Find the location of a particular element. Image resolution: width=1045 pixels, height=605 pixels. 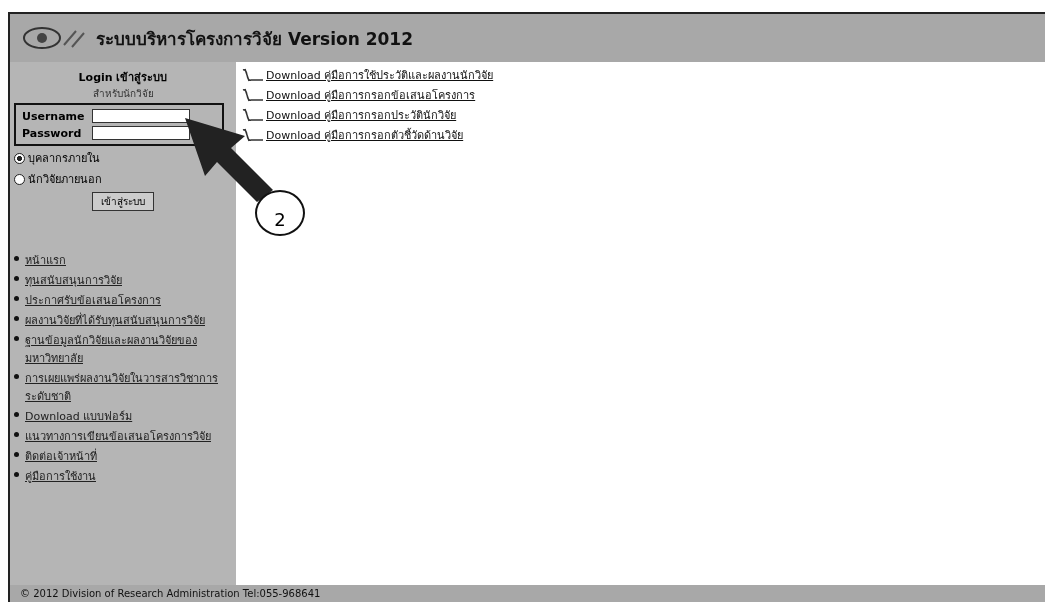

login-button: เข้าสู่ระบบ is located at coordinates (123, 201).